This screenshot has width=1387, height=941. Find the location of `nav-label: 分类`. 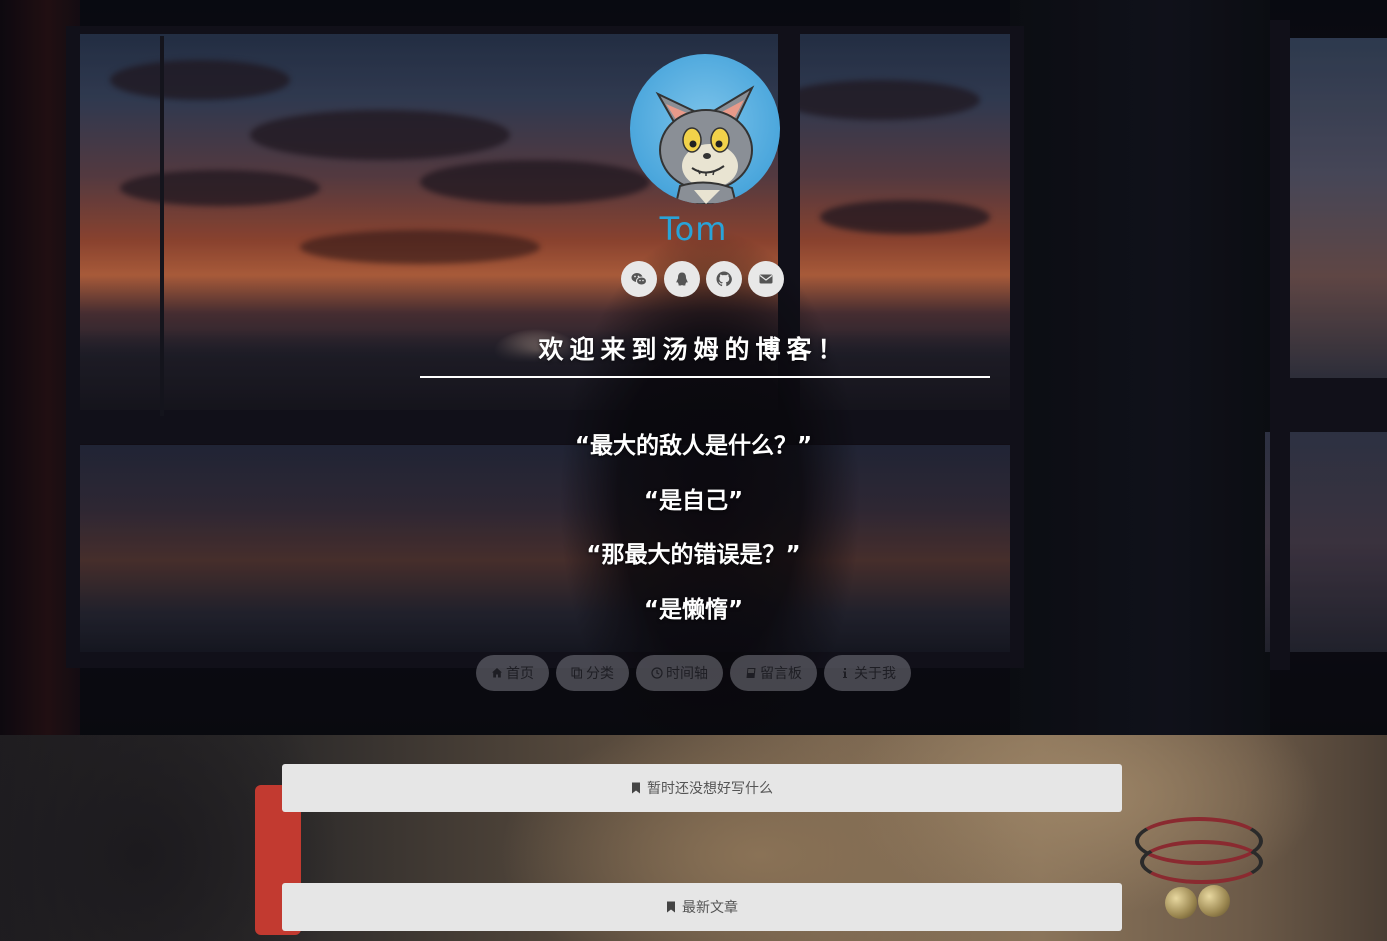

nav-label: 分类 is located at coordinates (600, 674).